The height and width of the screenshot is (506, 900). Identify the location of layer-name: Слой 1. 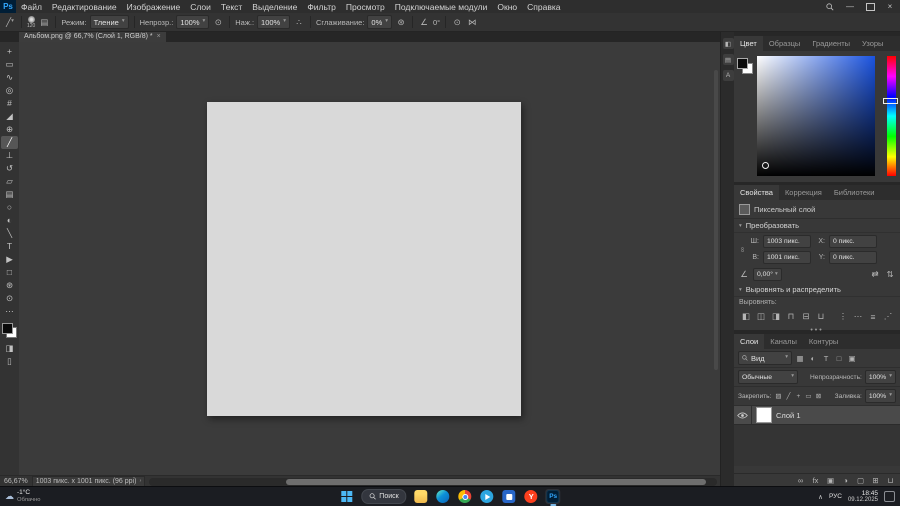
(788, 415).